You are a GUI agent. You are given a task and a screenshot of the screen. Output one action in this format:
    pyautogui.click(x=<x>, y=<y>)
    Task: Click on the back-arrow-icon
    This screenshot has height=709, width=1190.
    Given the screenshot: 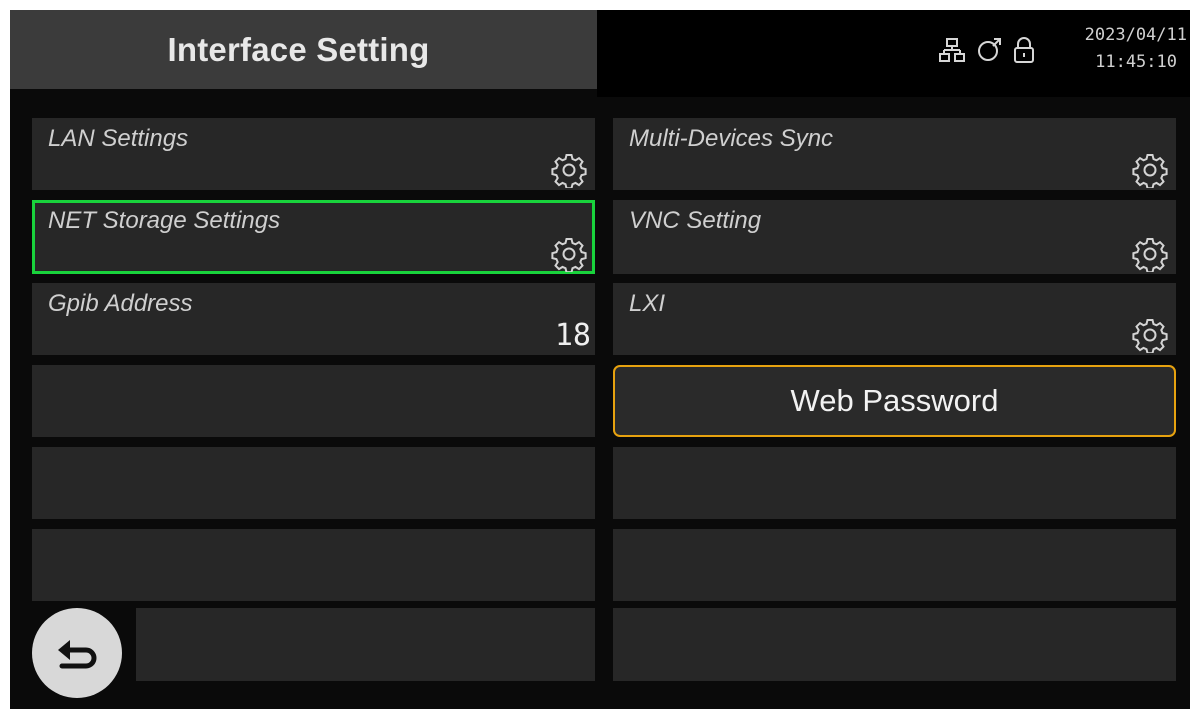 What is the action you would take?
    pyautogui.click(x=77, y=654)
    